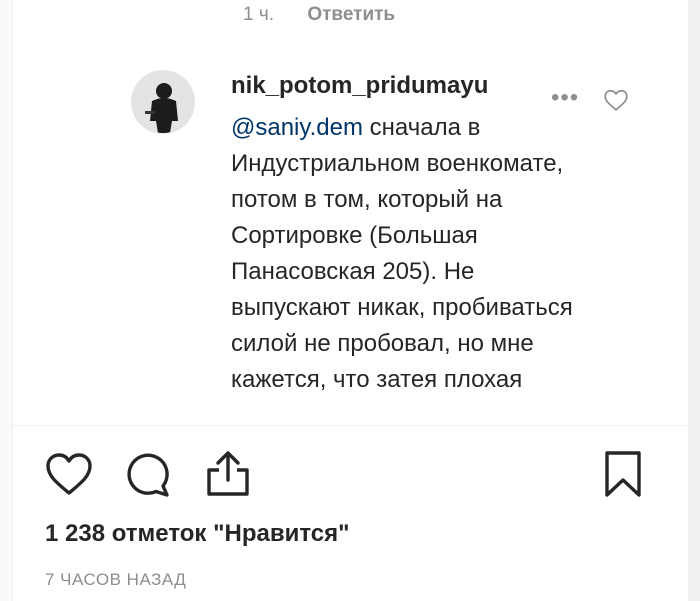  I want to click on share-icon, so click(228, 473).